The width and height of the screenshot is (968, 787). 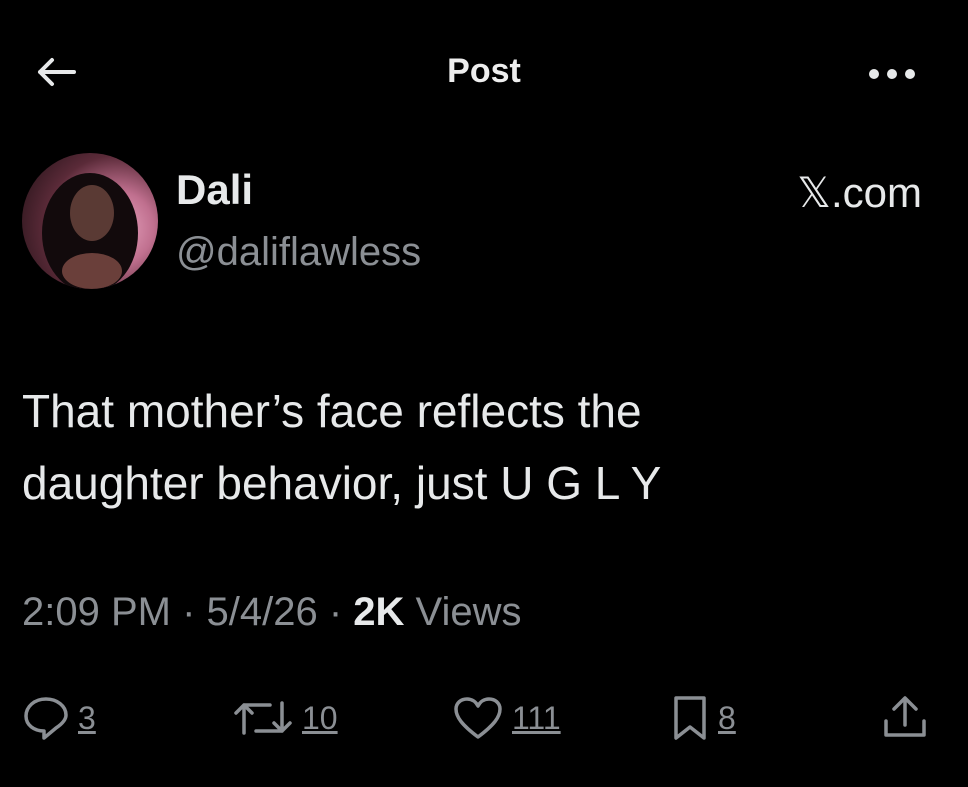 I want to click on views-label: Views, so click(x=463, y=612).